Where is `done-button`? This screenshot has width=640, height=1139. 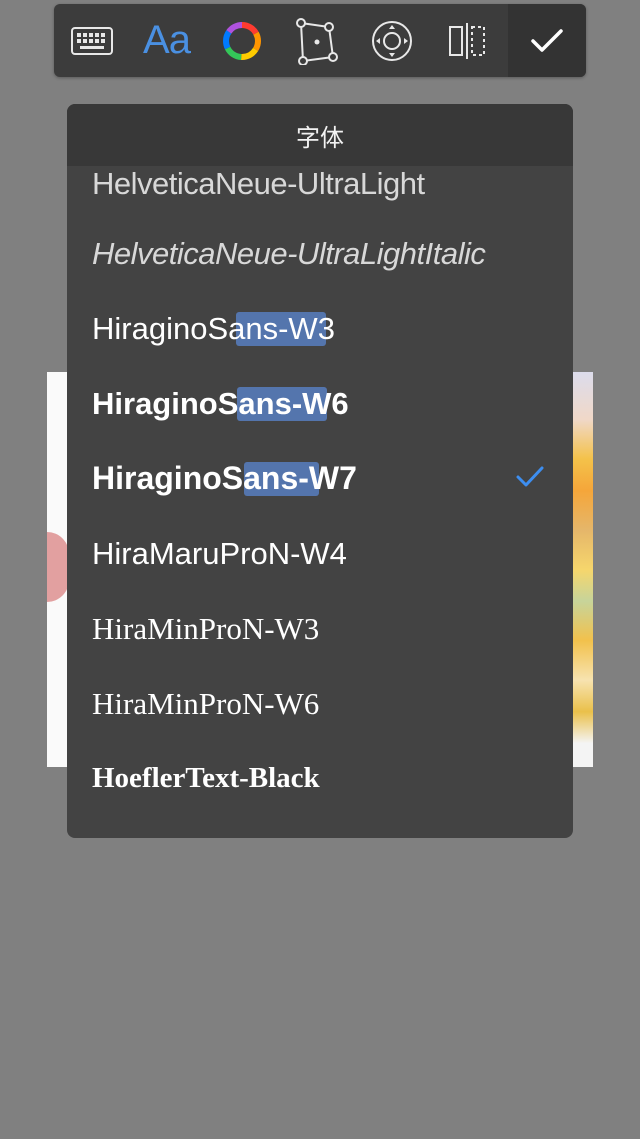 done-button is located at coordinates (547, 40).